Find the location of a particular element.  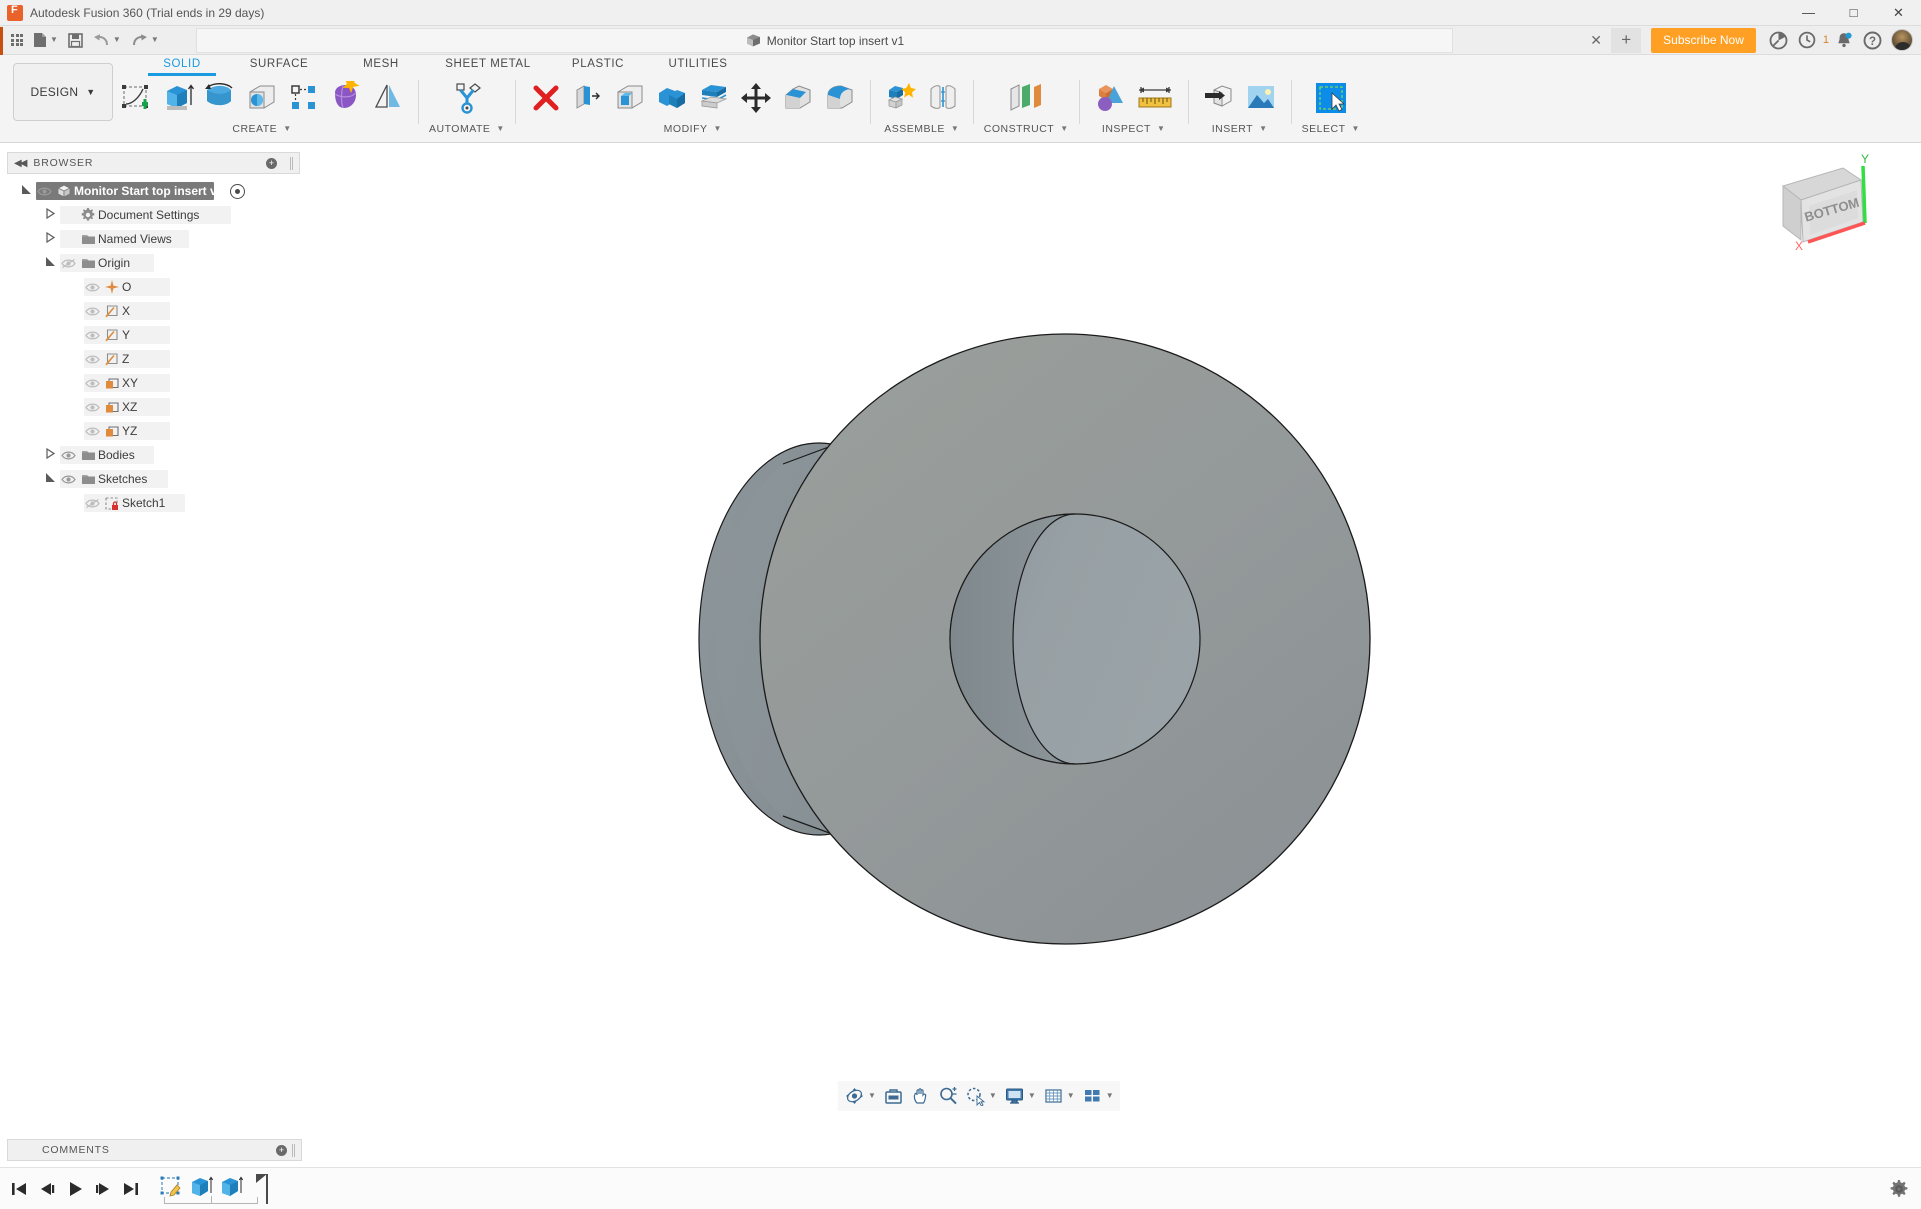

browser-node-z: Z is located at coordinates (151, 359).